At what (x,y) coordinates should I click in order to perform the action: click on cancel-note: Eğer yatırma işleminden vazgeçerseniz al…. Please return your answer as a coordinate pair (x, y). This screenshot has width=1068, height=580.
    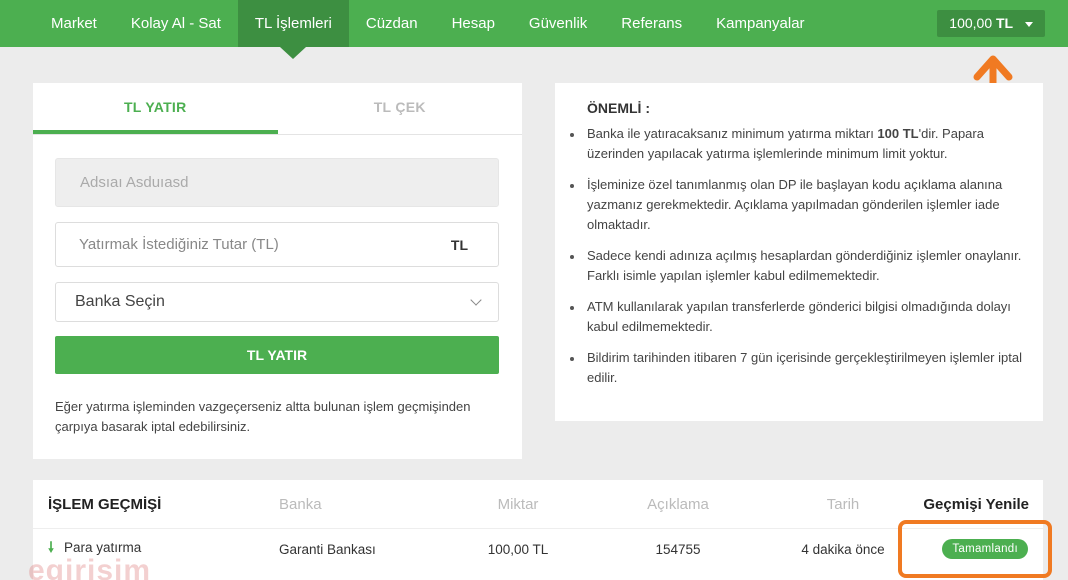
    Looking at the image, I should click on (263, 416).